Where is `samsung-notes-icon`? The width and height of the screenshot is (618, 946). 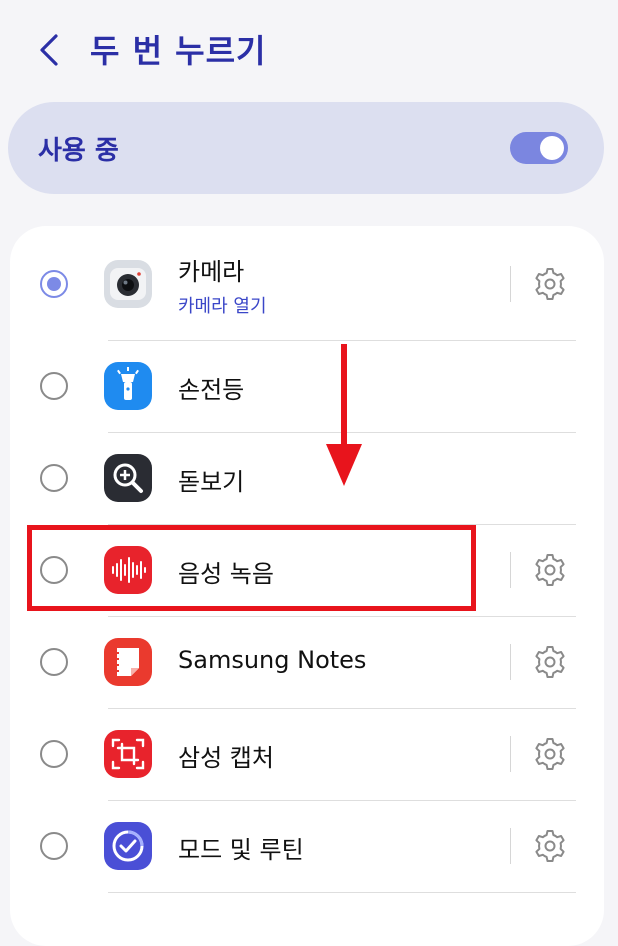
samsung-notes-icon is located at coordinates (128, 662).